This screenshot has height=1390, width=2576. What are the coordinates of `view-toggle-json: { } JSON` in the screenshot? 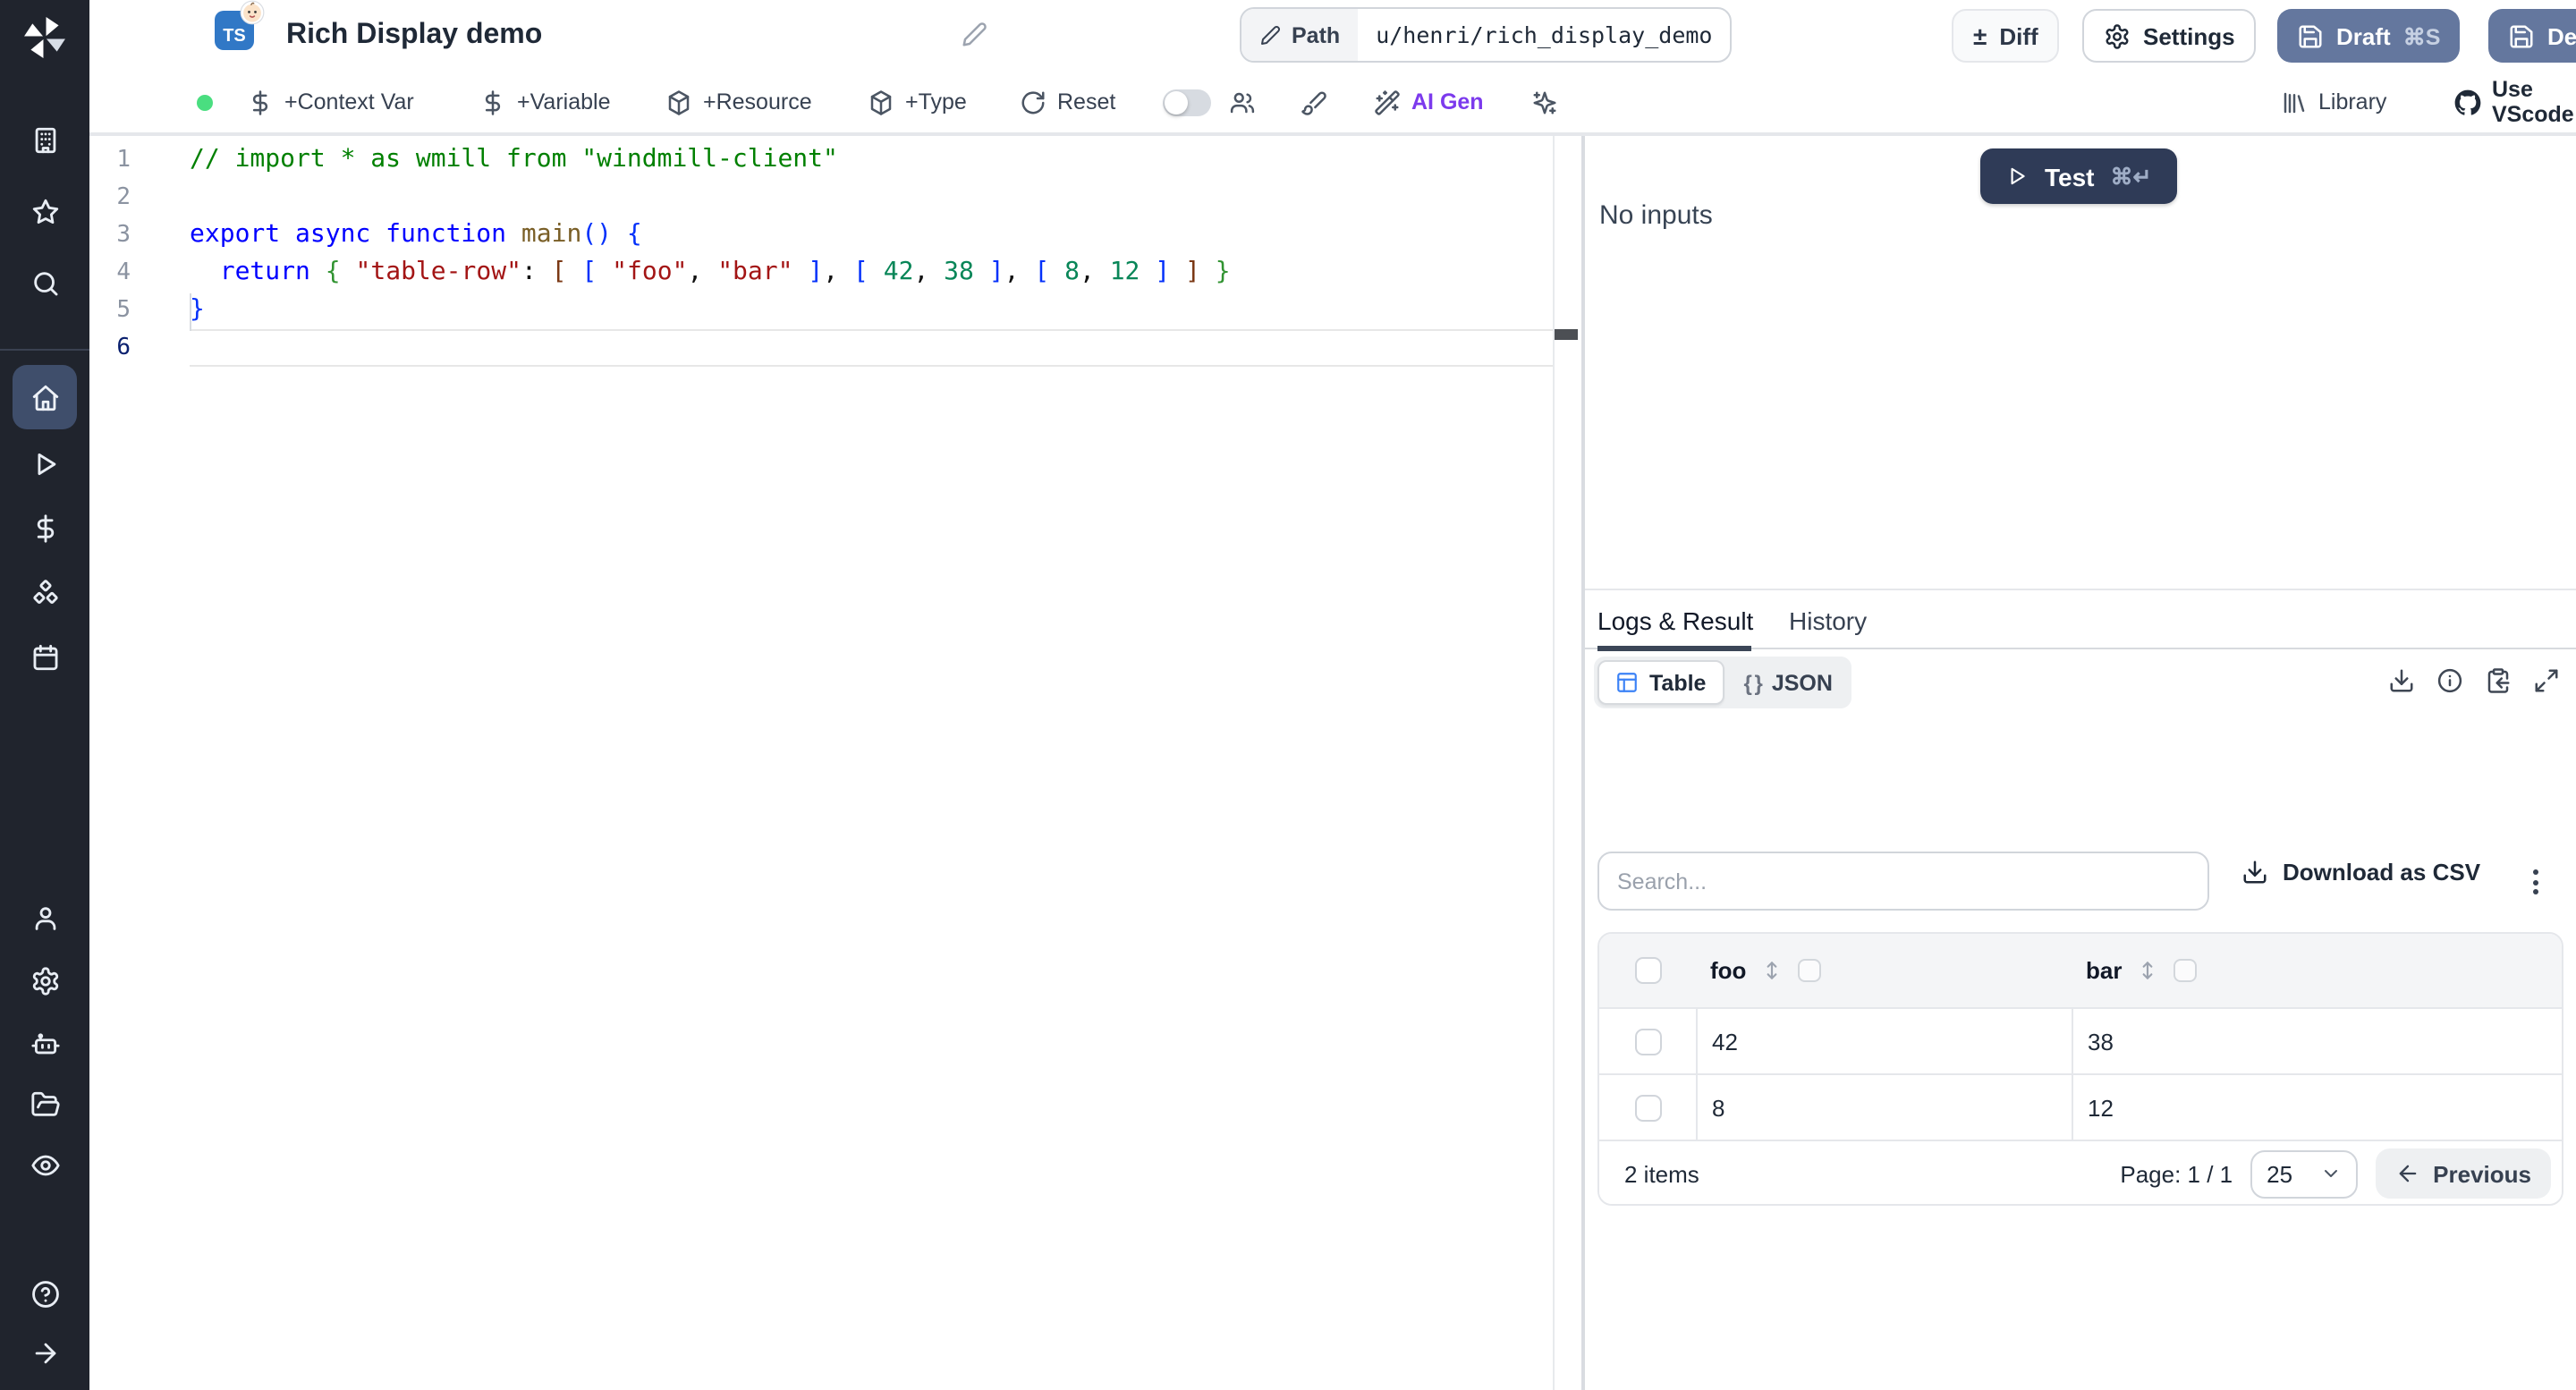 It's located at (1787, 682).